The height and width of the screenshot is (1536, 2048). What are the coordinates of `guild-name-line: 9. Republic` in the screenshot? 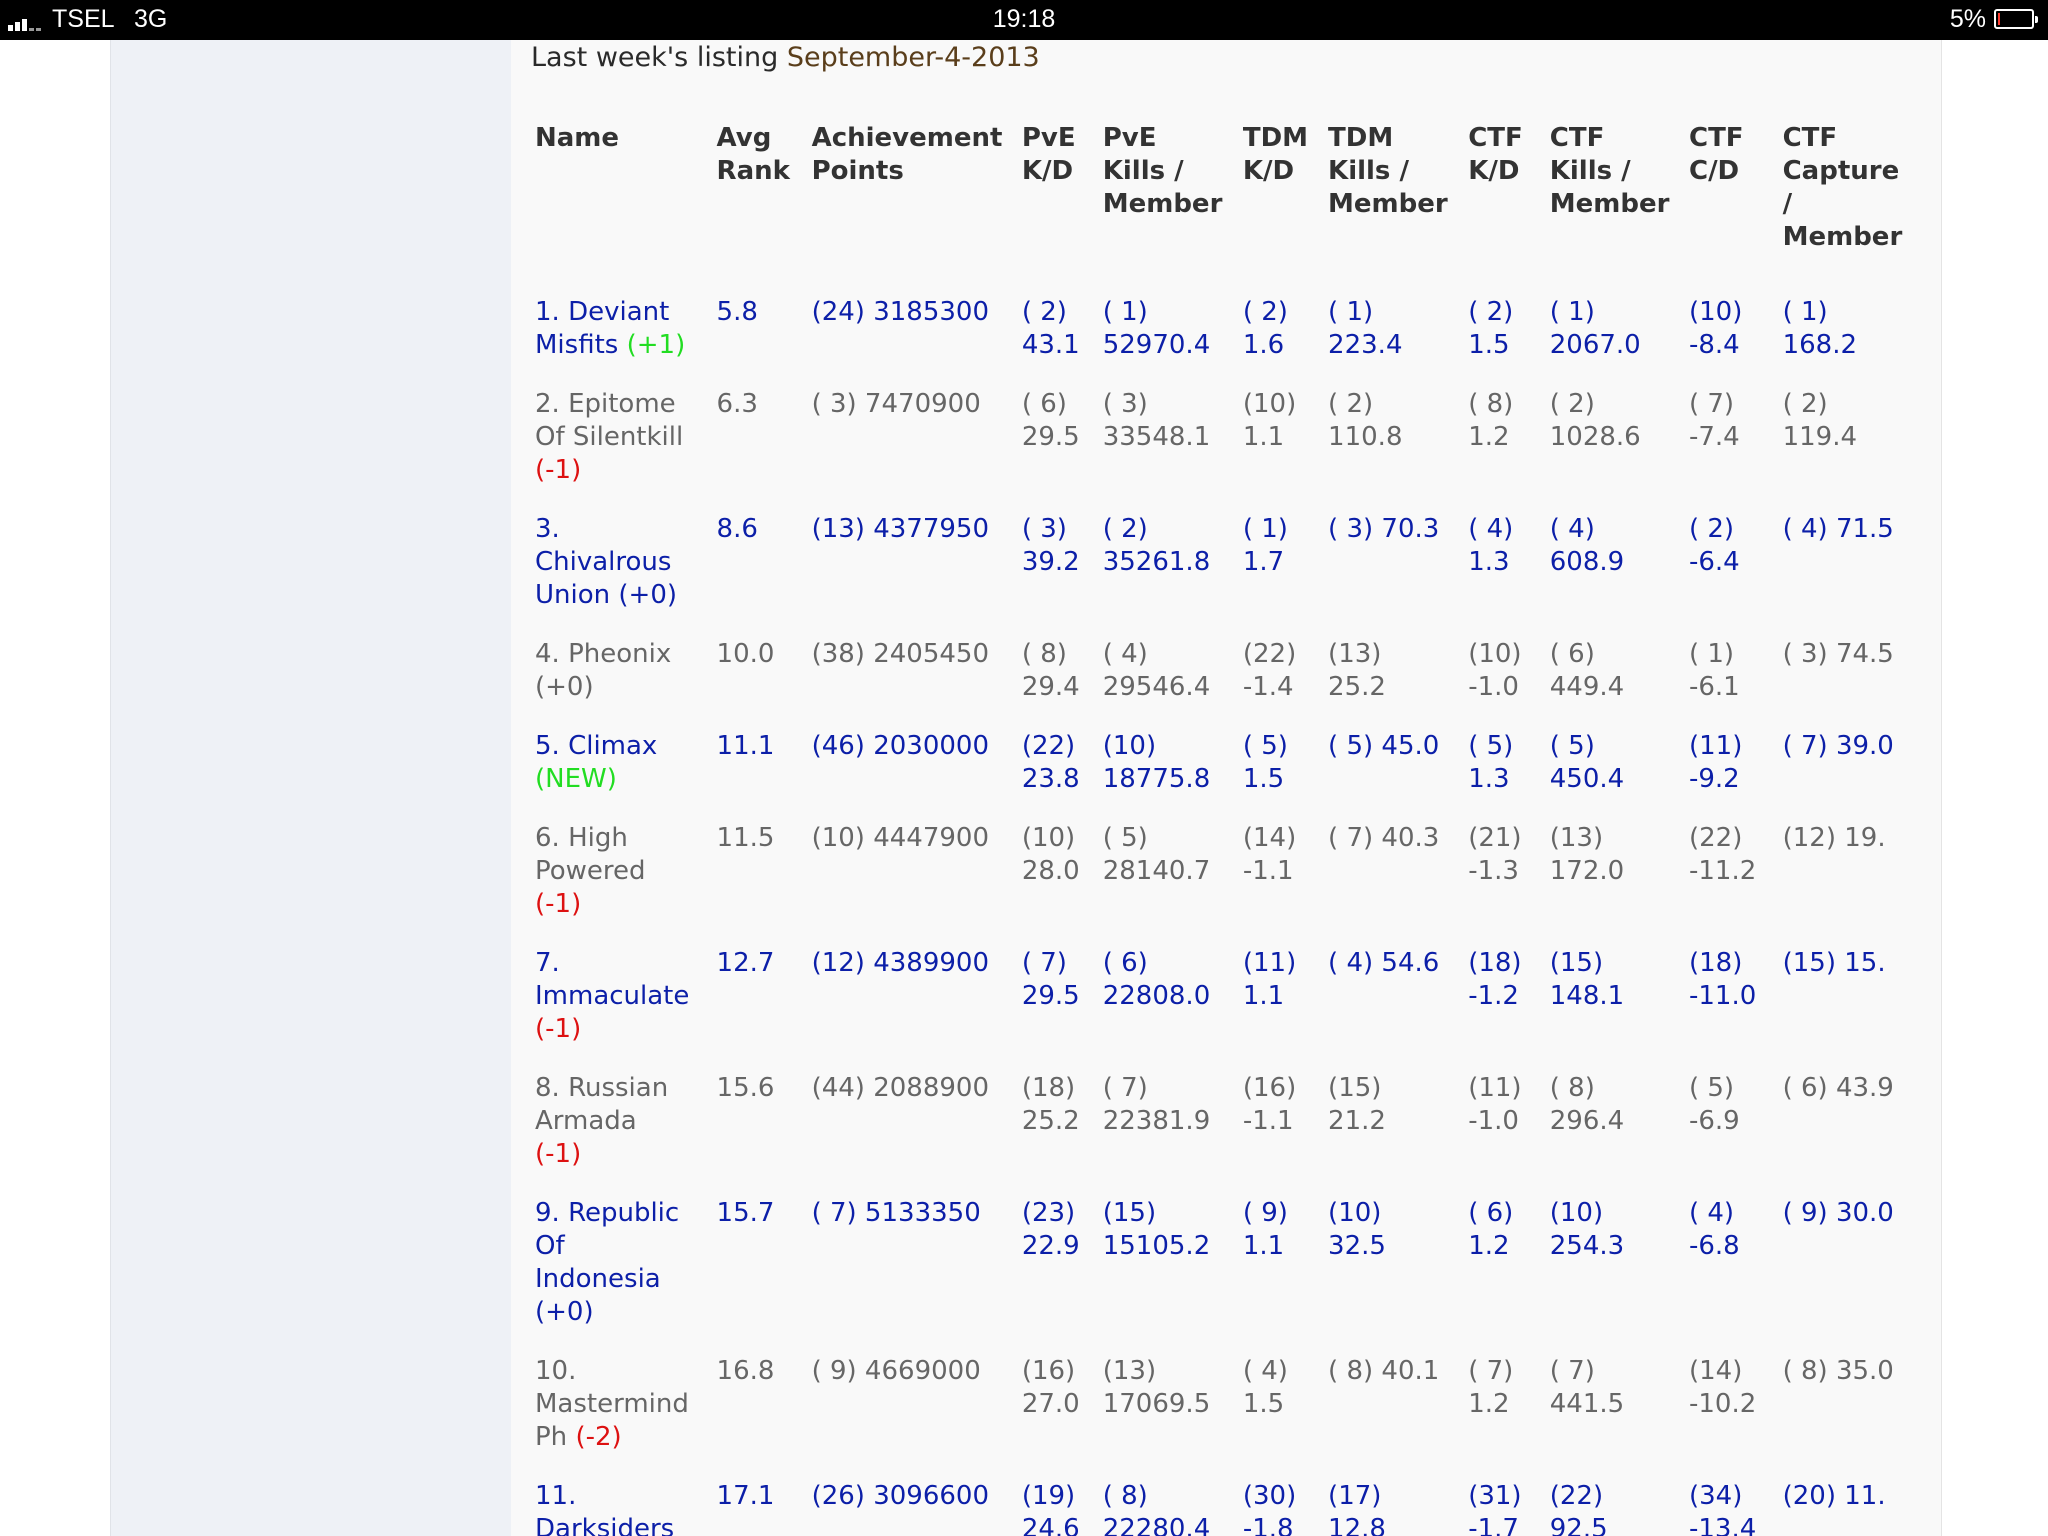 It's located at (607, 1213).